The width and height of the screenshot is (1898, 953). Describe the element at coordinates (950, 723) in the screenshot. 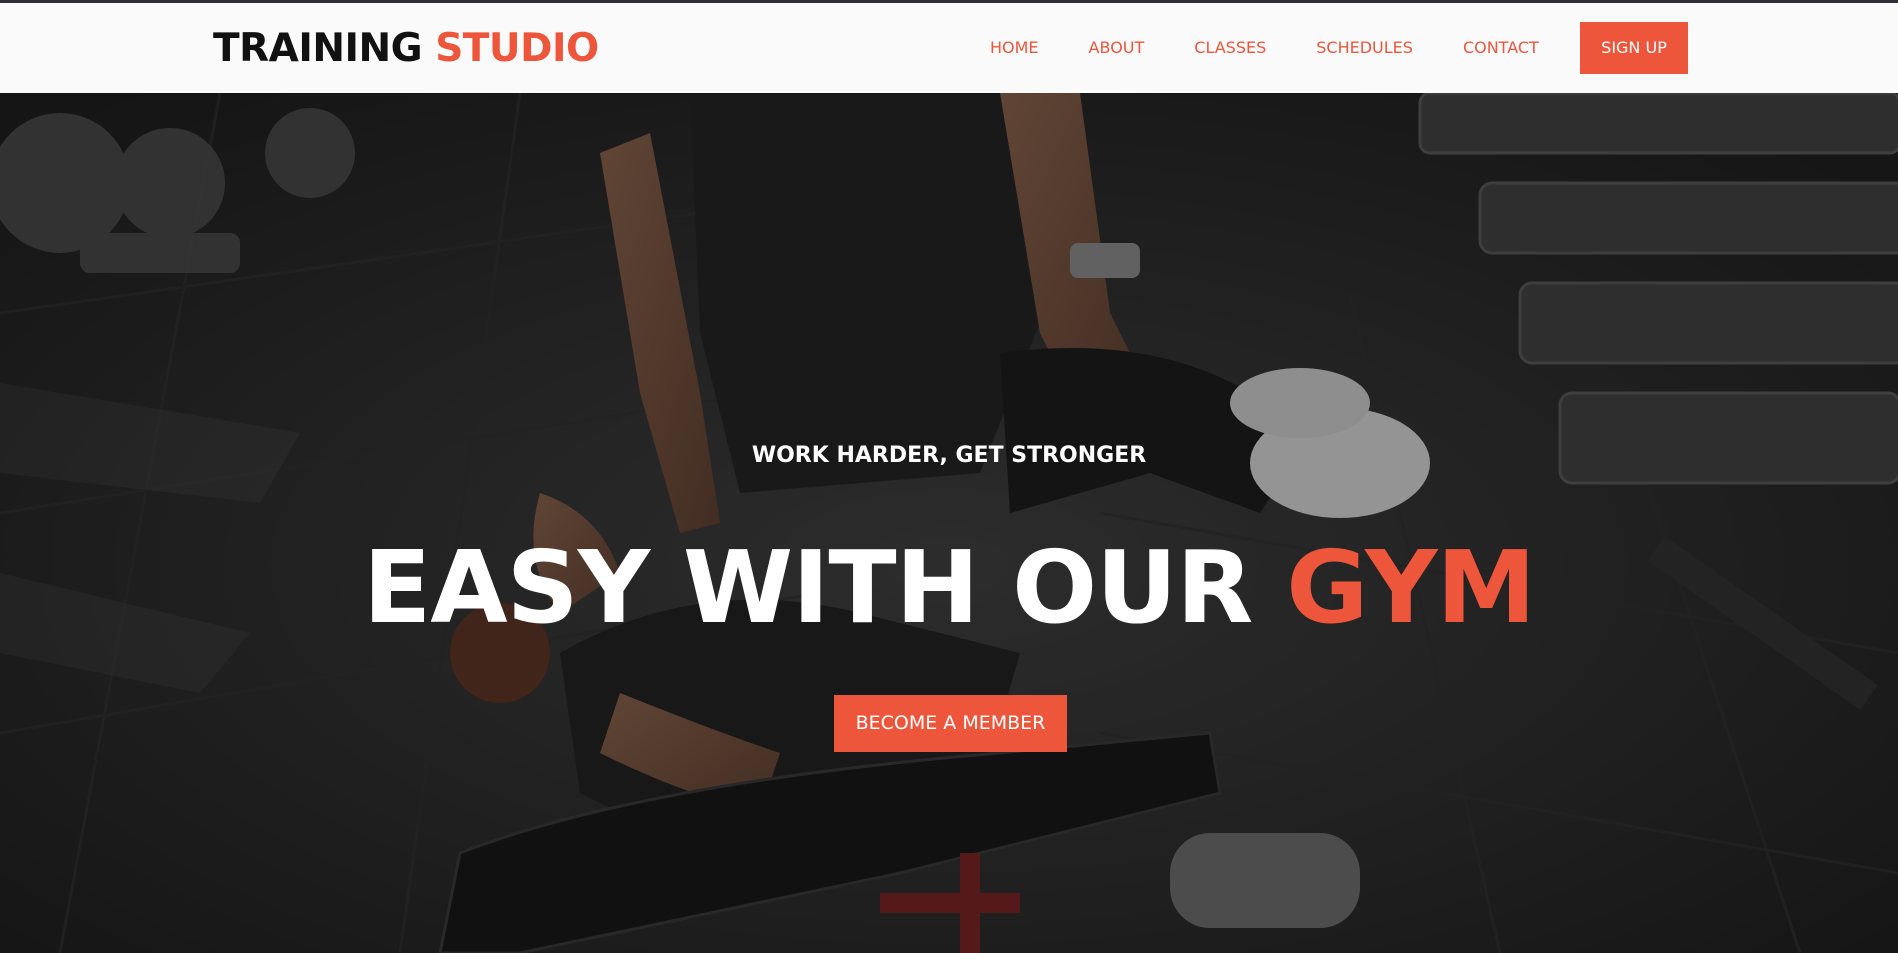

I see `become-member-button: BECOME A MEMBER` at that location.